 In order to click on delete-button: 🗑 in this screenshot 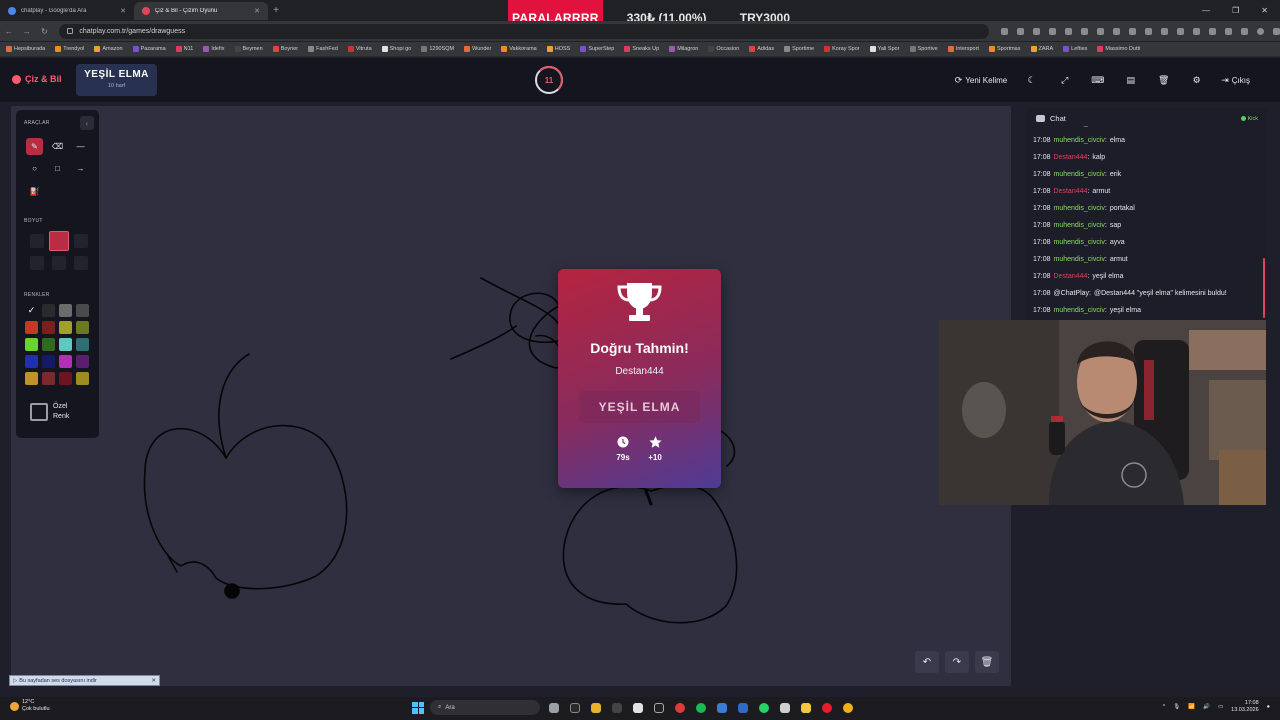, I will do `click(1163, 80)`.